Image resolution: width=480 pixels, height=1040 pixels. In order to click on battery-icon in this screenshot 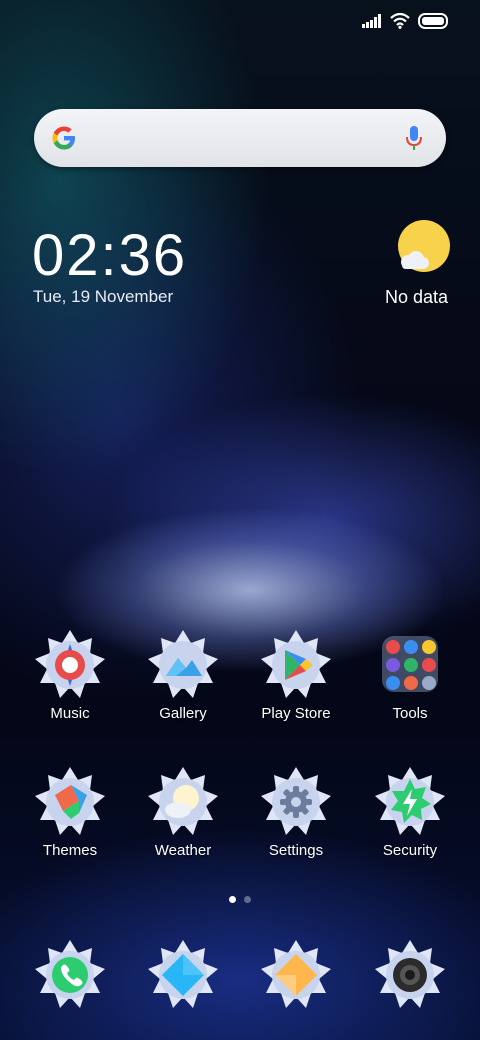, I will do `click(433, 21)`.